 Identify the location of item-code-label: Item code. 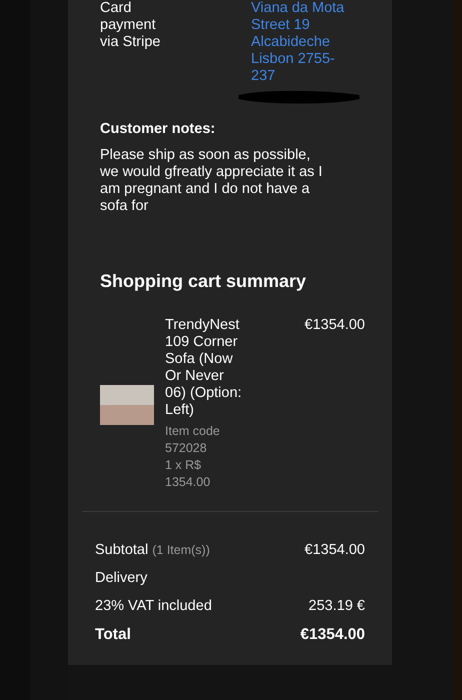
(193, 431).